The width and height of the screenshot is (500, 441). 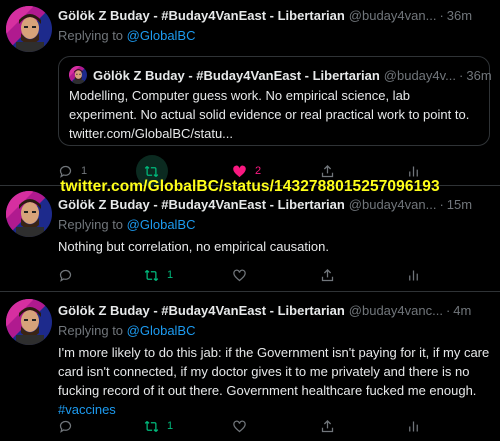 What do you see at coordinates (462, 310) in the screenshot?
I see `timestamp: 4m` at bounding box center [462, 310].